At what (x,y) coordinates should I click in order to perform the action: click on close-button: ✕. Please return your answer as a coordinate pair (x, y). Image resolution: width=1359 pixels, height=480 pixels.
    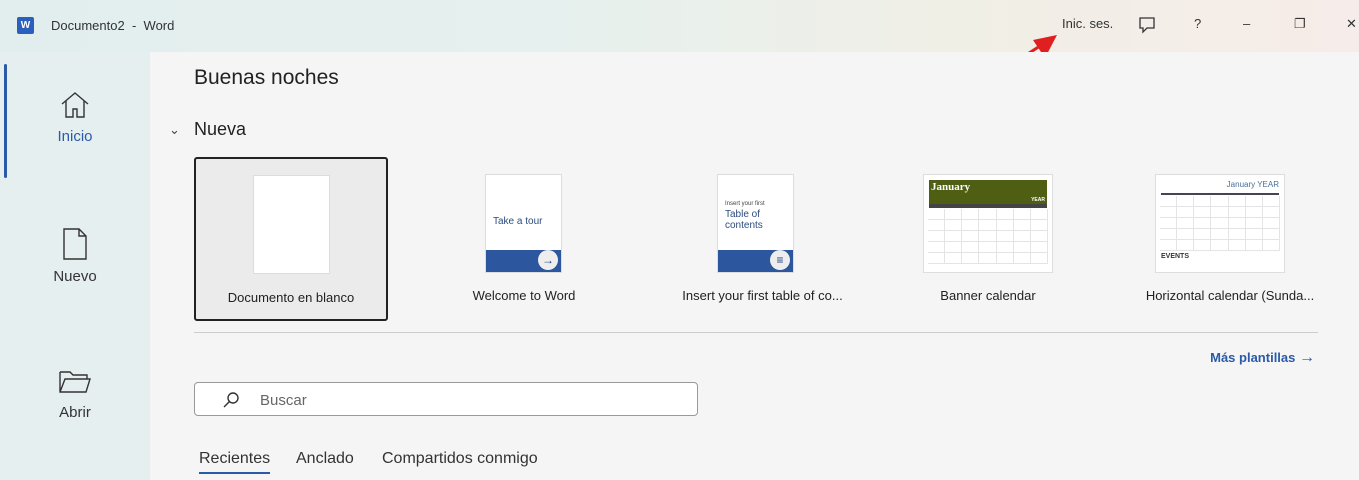
    Looking at the image, I should click on (1351, 24).